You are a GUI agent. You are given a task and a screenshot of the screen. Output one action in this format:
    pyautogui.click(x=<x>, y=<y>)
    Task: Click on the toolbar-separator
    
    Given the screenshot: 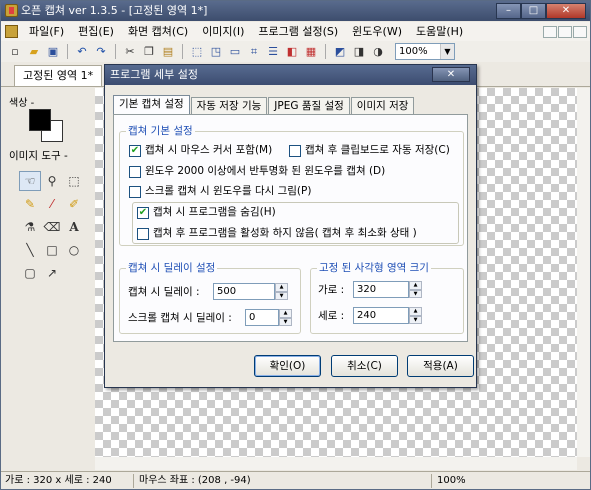 What is the action you would take?
    pyautogui.click(x=67, y=51)
    